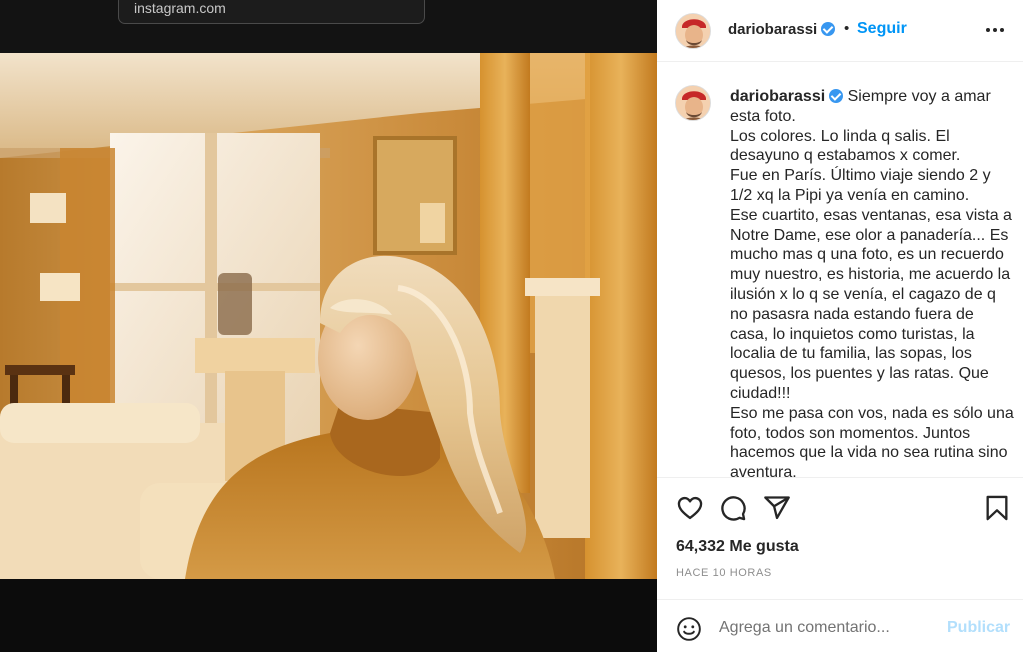 The image size is (1023, 652). Describe the element at coordinates (737, 547) in the screenshot. I see `likes-count: 64,332 Me gusta` at that location.